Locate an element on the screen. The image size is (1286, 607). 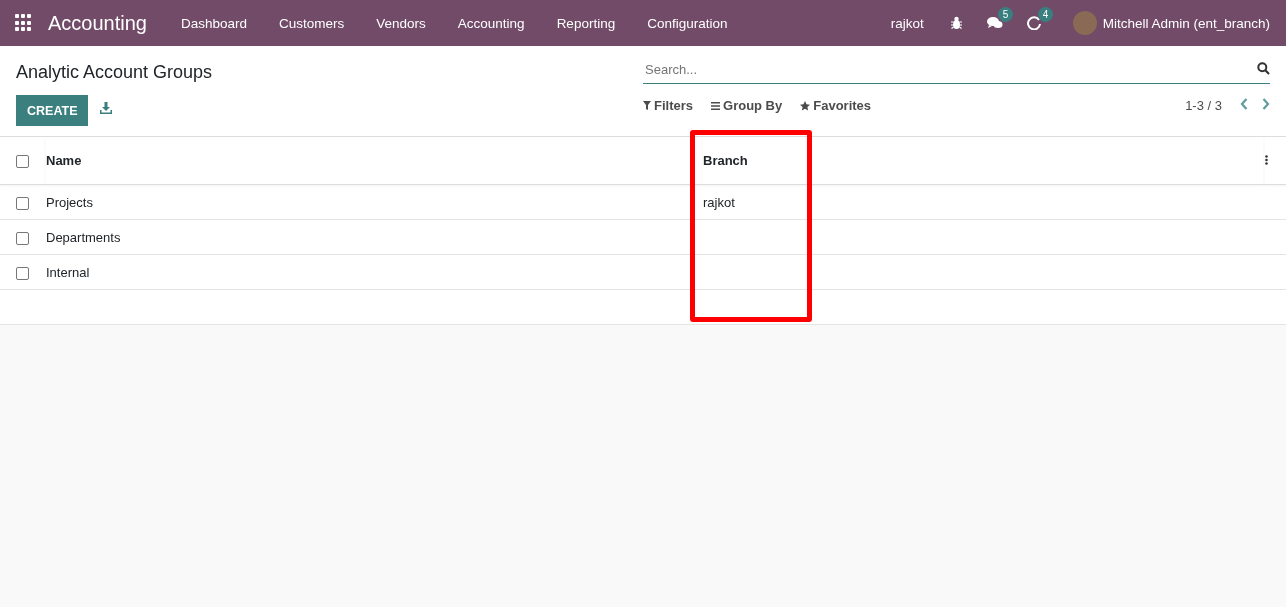
menu-item: Accounting is located at coordinates (491, 23).